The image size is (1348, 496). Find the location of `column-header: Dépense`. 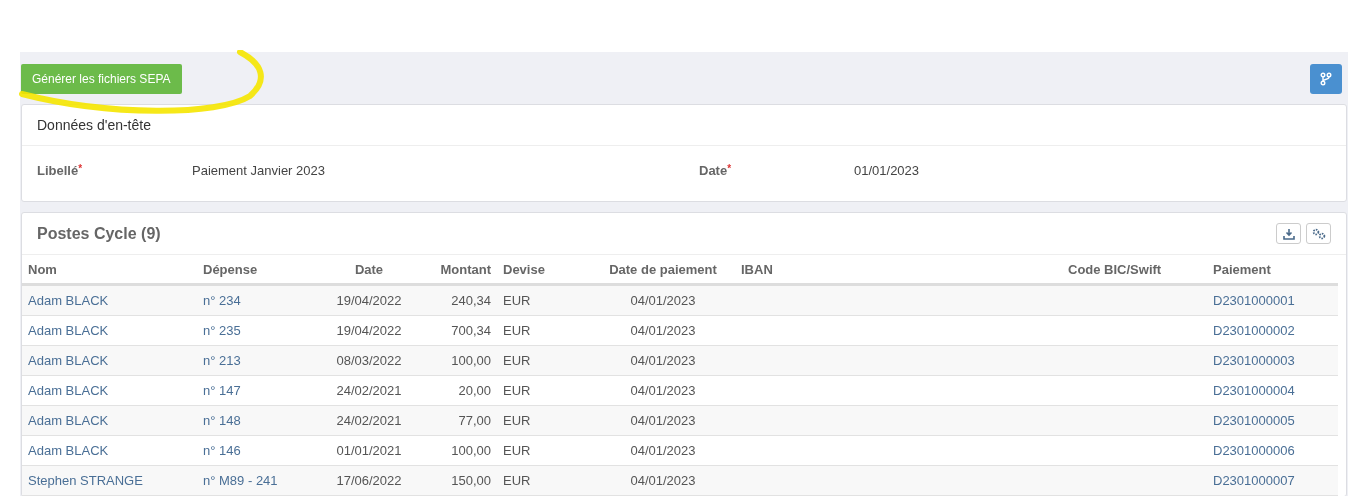

column-header: Dépense is located at coordinates (230, 269).